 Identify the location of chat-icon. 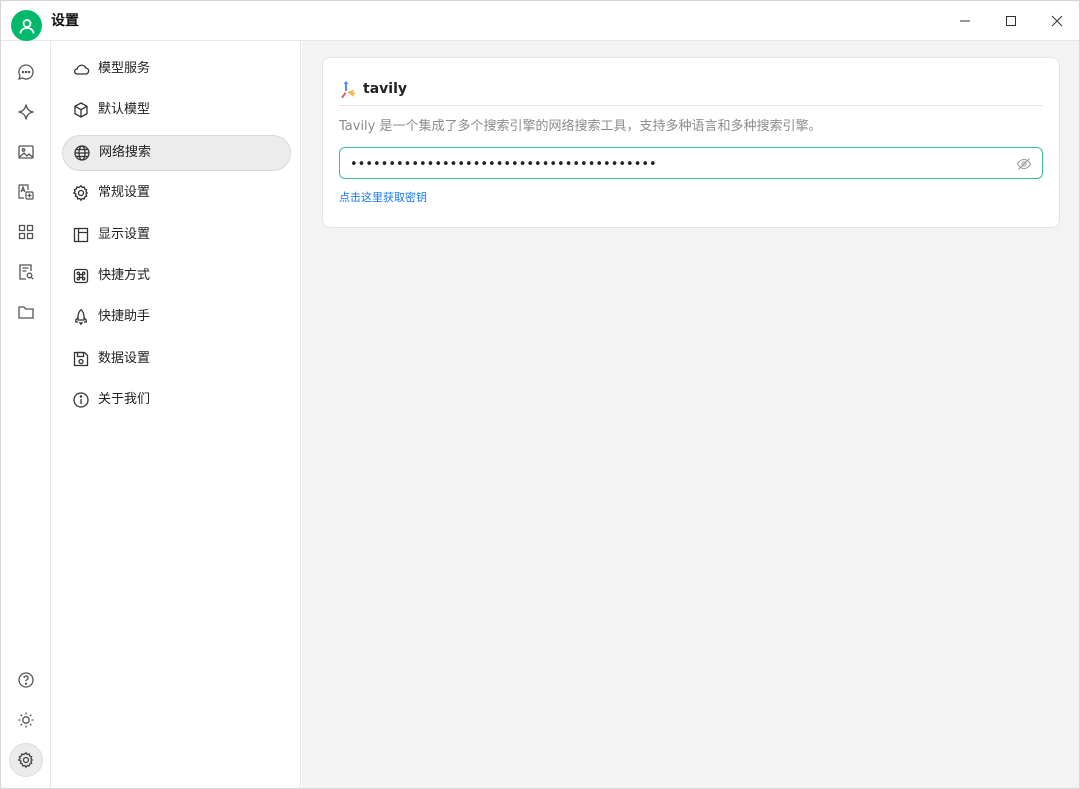
(26, 72).